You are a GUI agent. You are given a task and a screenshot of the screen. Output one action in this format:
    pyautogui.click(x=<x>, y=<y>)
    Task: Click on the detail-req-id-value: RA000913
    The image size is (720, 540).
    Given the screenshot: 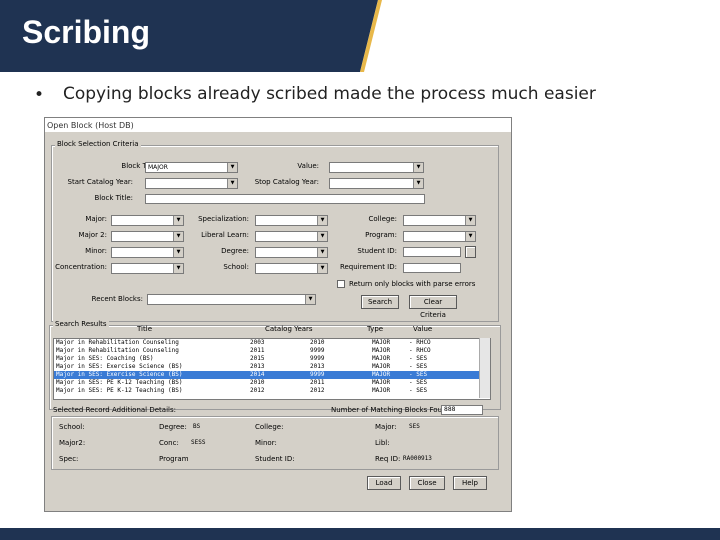 What is the action you would take?
    pyautogui.click(x=417, y=458)
    